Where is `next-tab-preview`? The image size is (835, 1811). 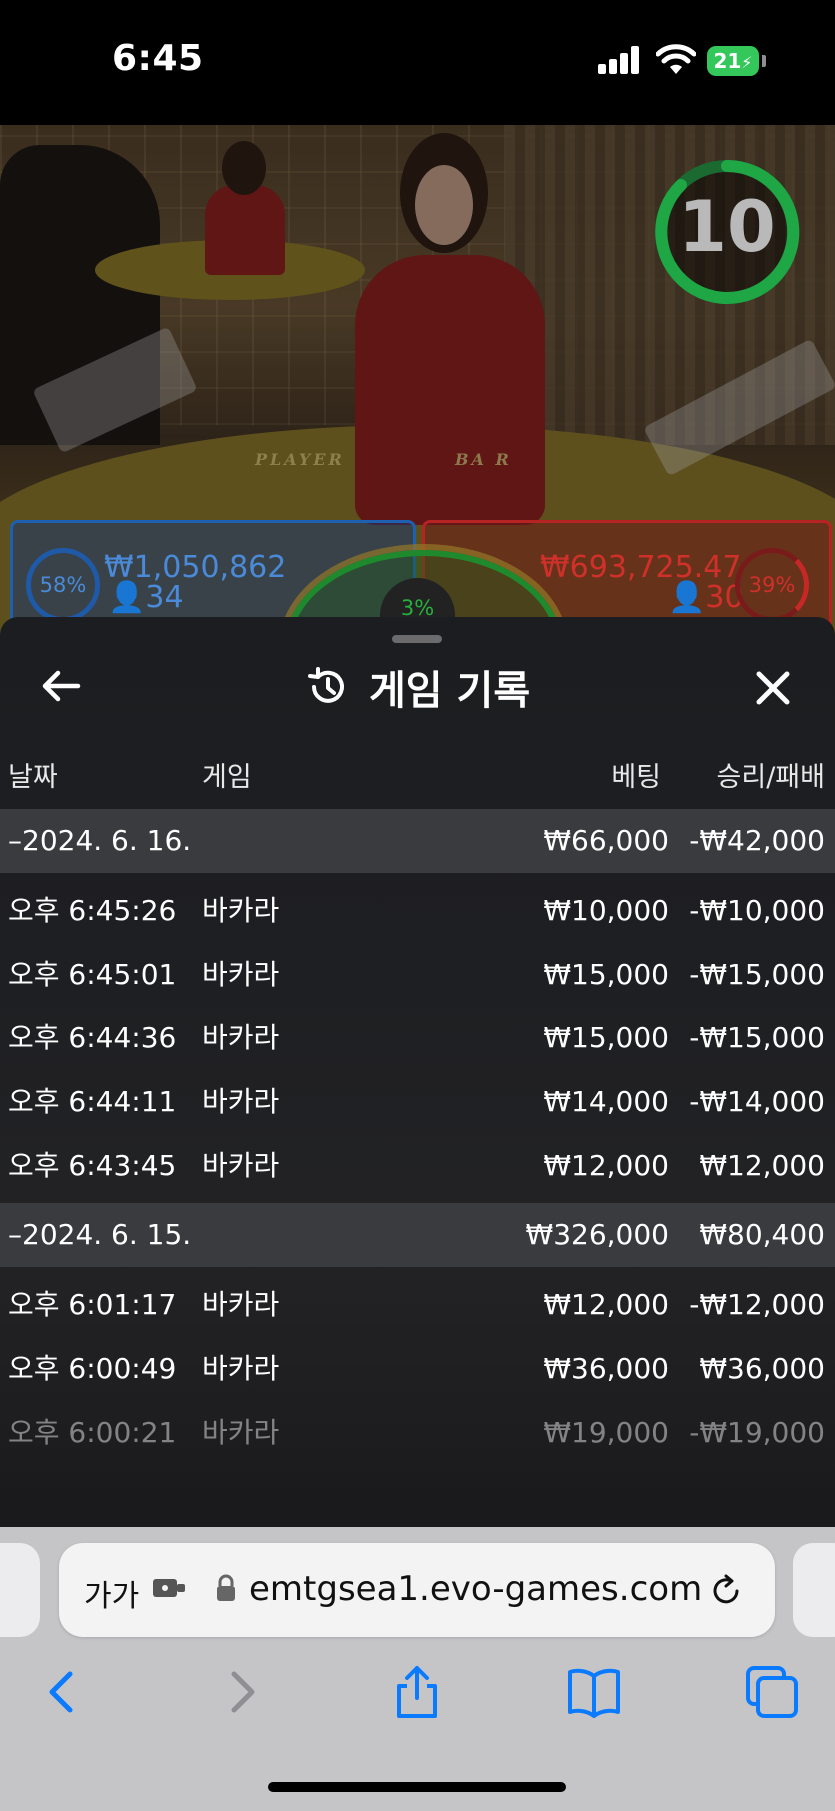 next-tab-preview is located at coordinates (814, 1590).